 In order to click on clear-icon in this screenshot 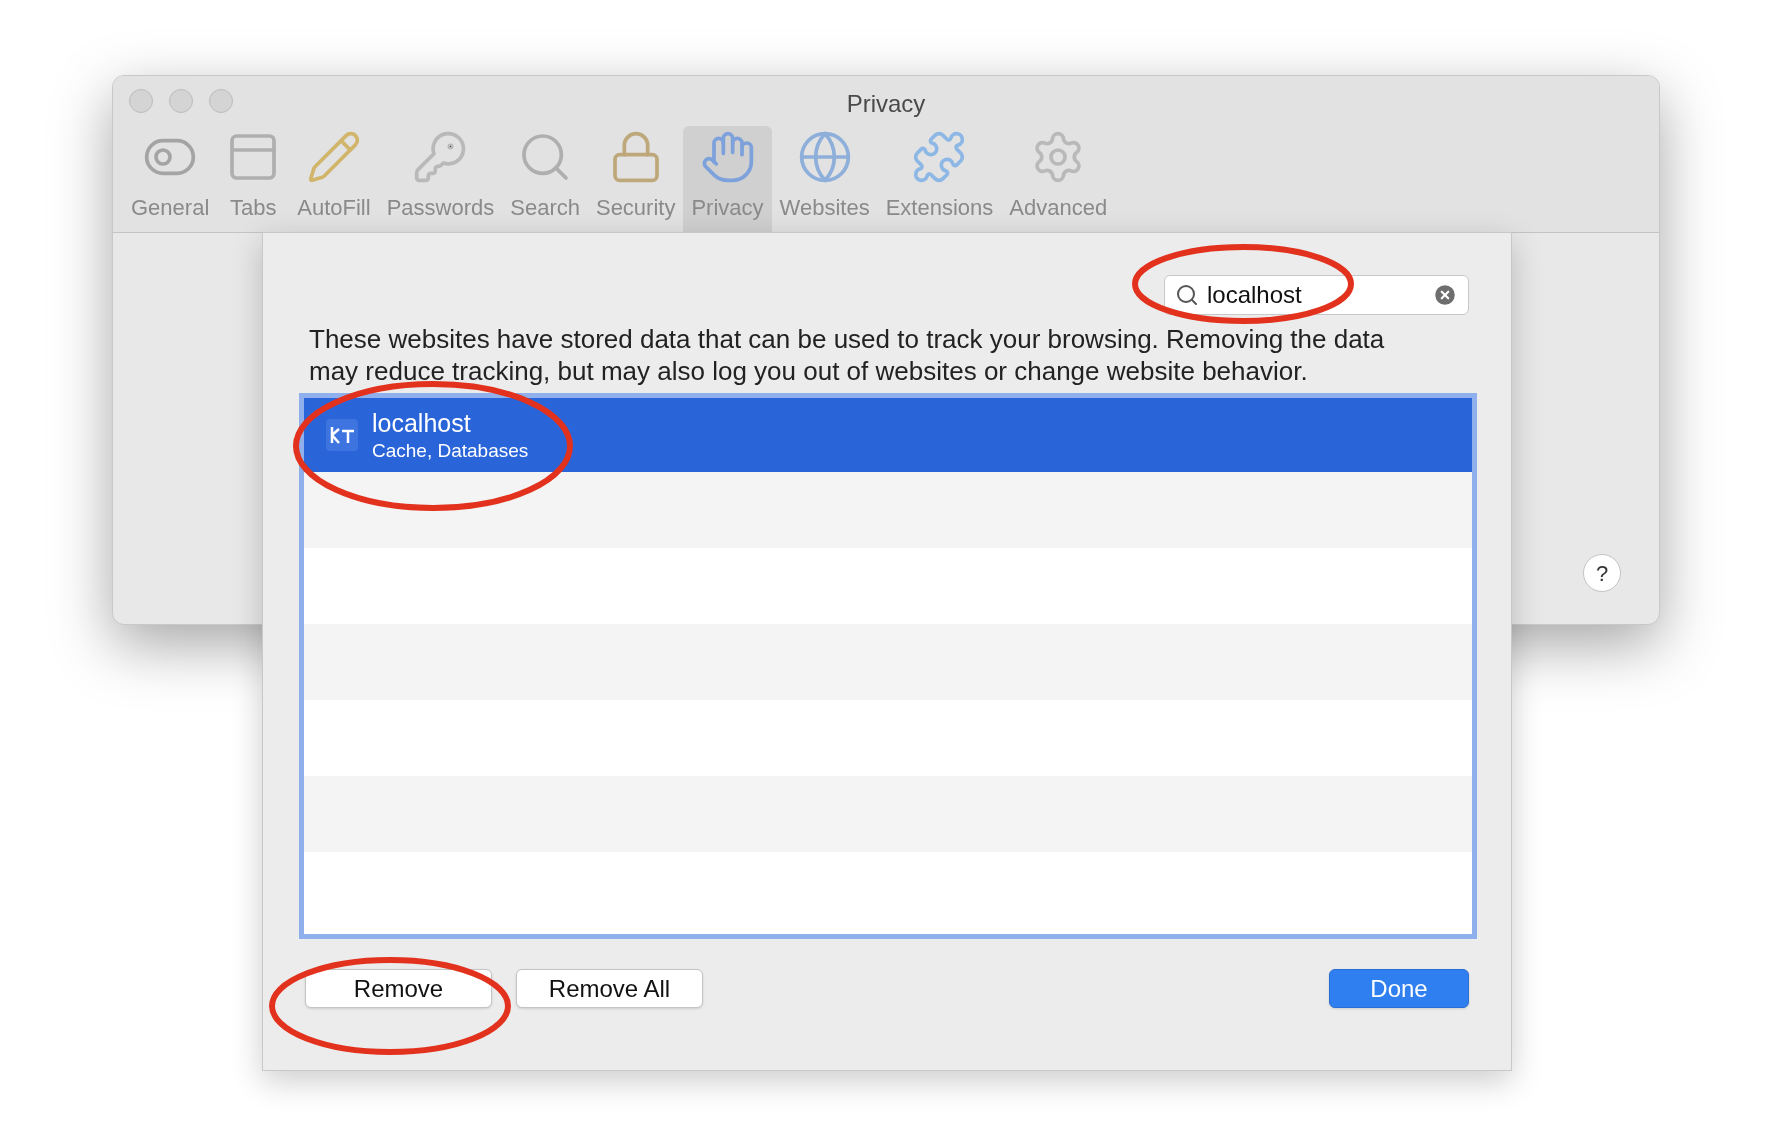, I will do `click(1445, 295)`.